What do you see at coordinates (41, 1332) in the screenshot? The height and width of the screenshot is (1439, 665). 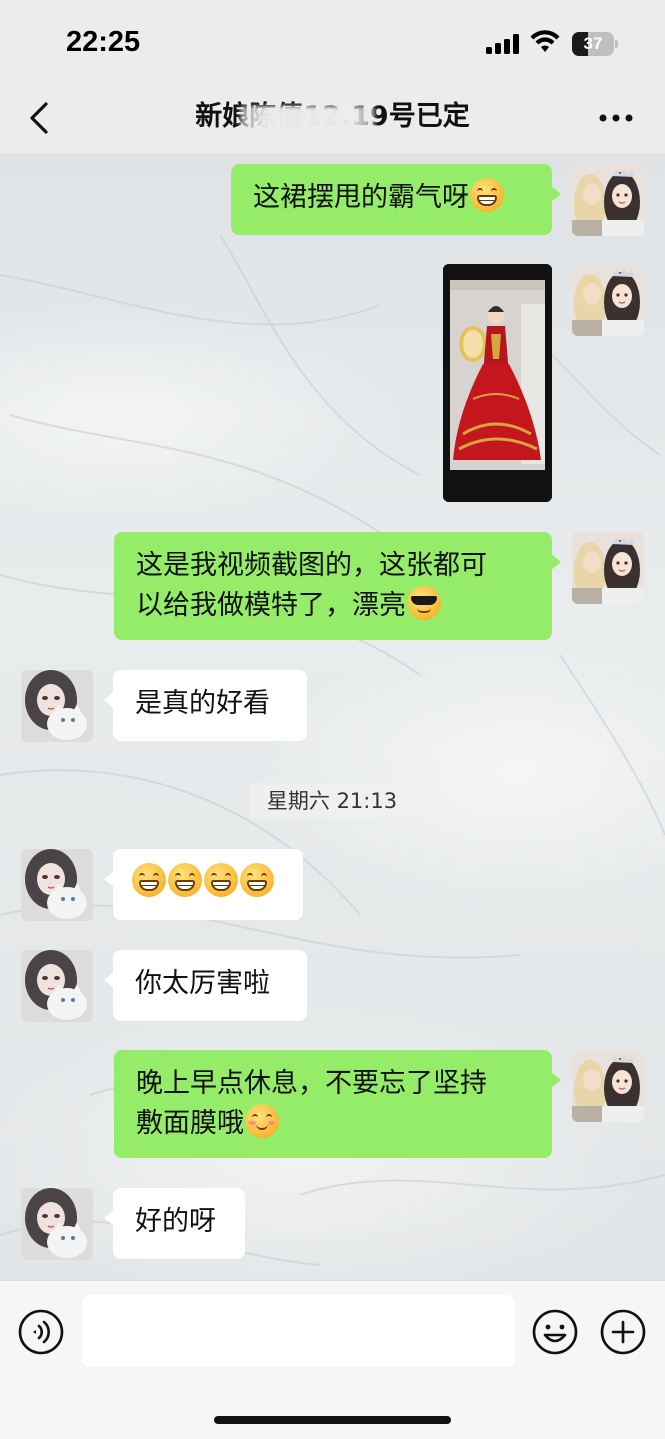 I see `voice-icon` at bounding box center [41, 1332].